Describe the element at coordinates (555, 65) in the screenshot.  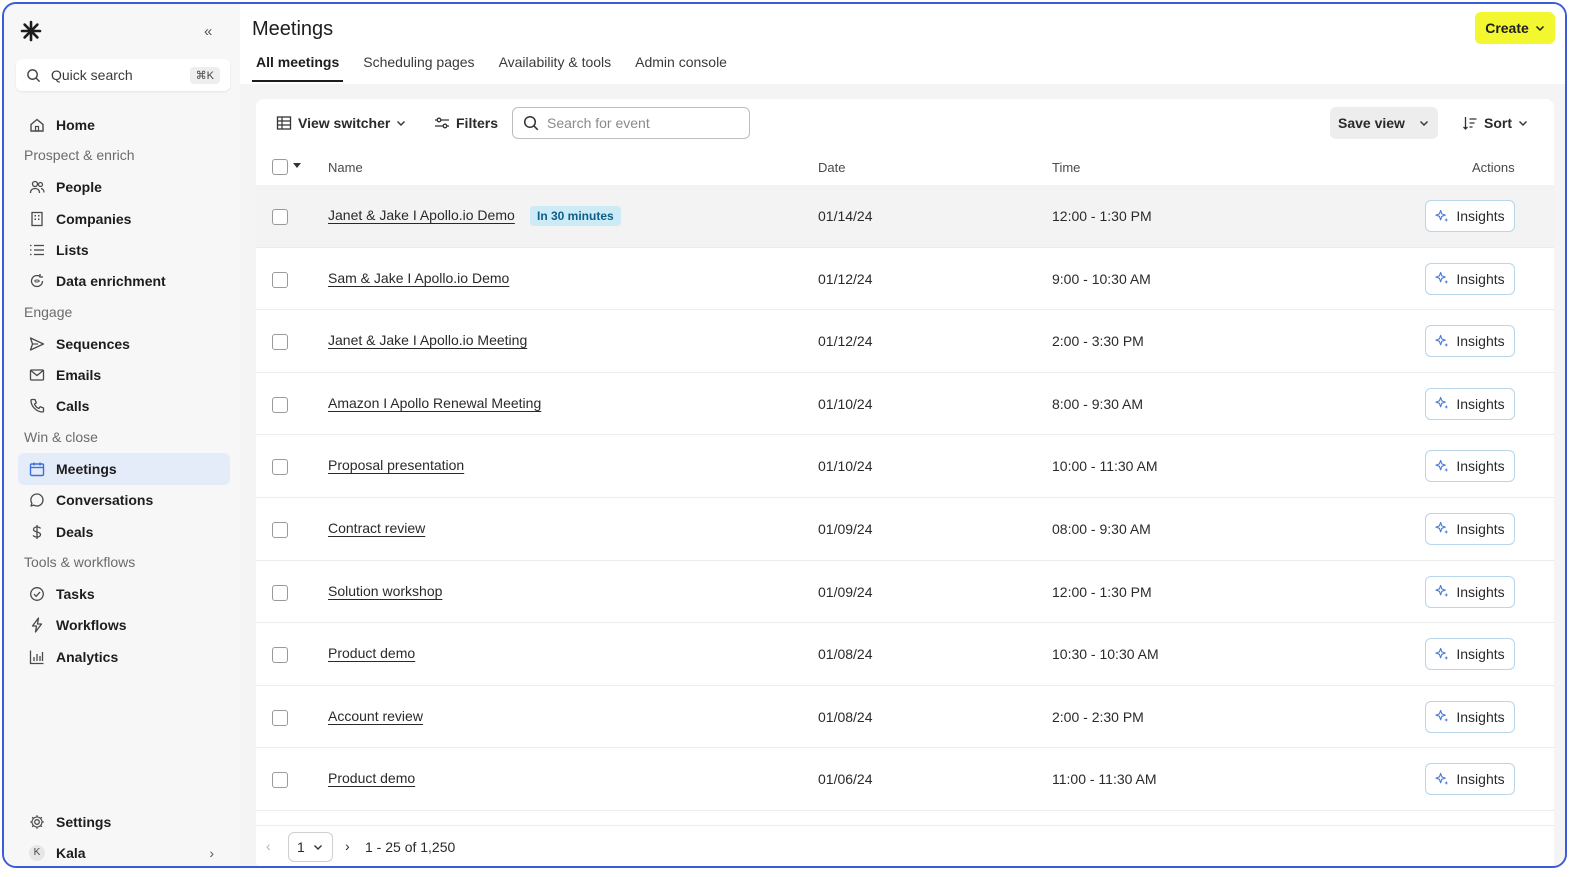
I see `tab-availability-tools: Availability & tools` at that location.